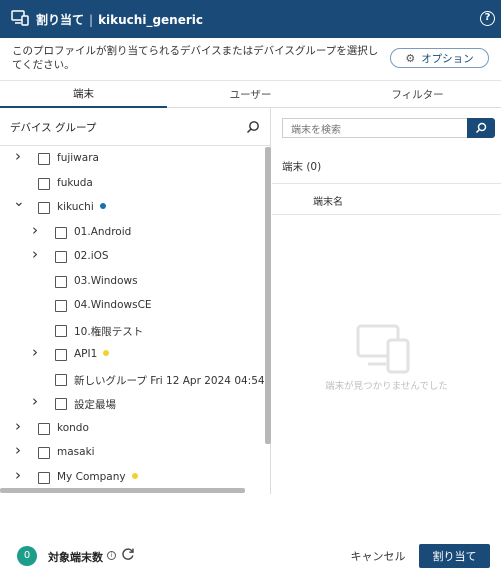  Describe the element at coordinates (132, 453) in the screenshot. I see `tree-item: › masaki` at that location.